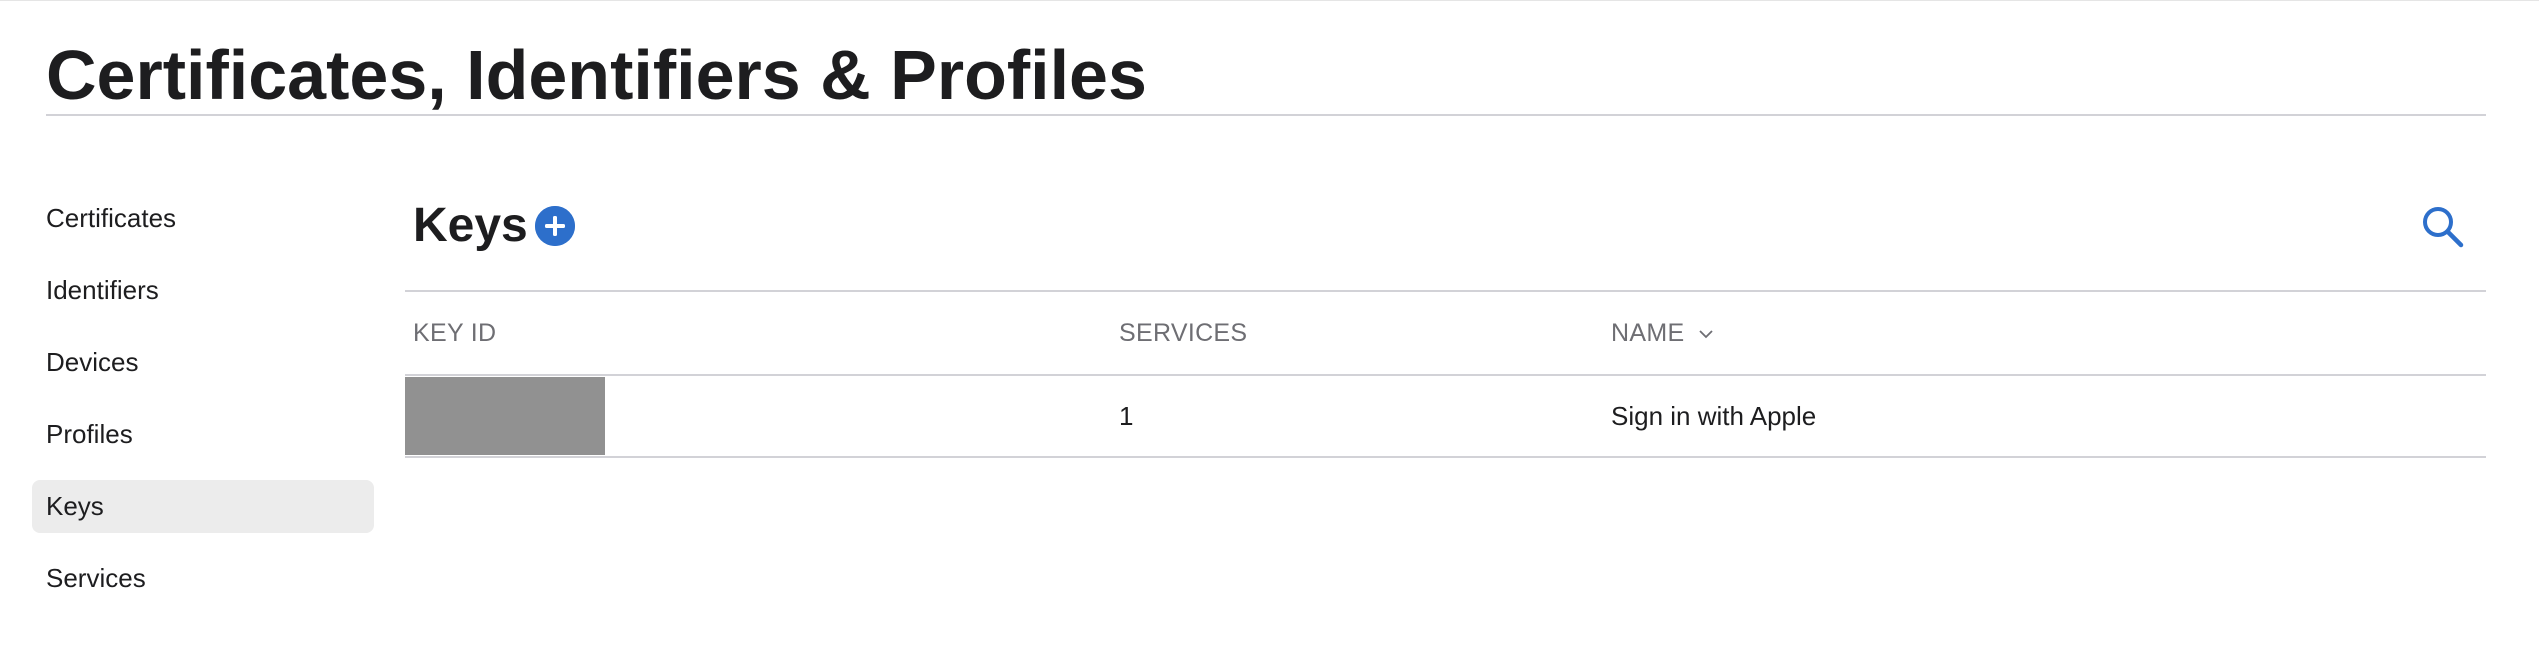 The height and width of the screenshot is (649, 2539). I want to click on table-header-row: KEY ID SERVICES NAME, so click(1445, 334).